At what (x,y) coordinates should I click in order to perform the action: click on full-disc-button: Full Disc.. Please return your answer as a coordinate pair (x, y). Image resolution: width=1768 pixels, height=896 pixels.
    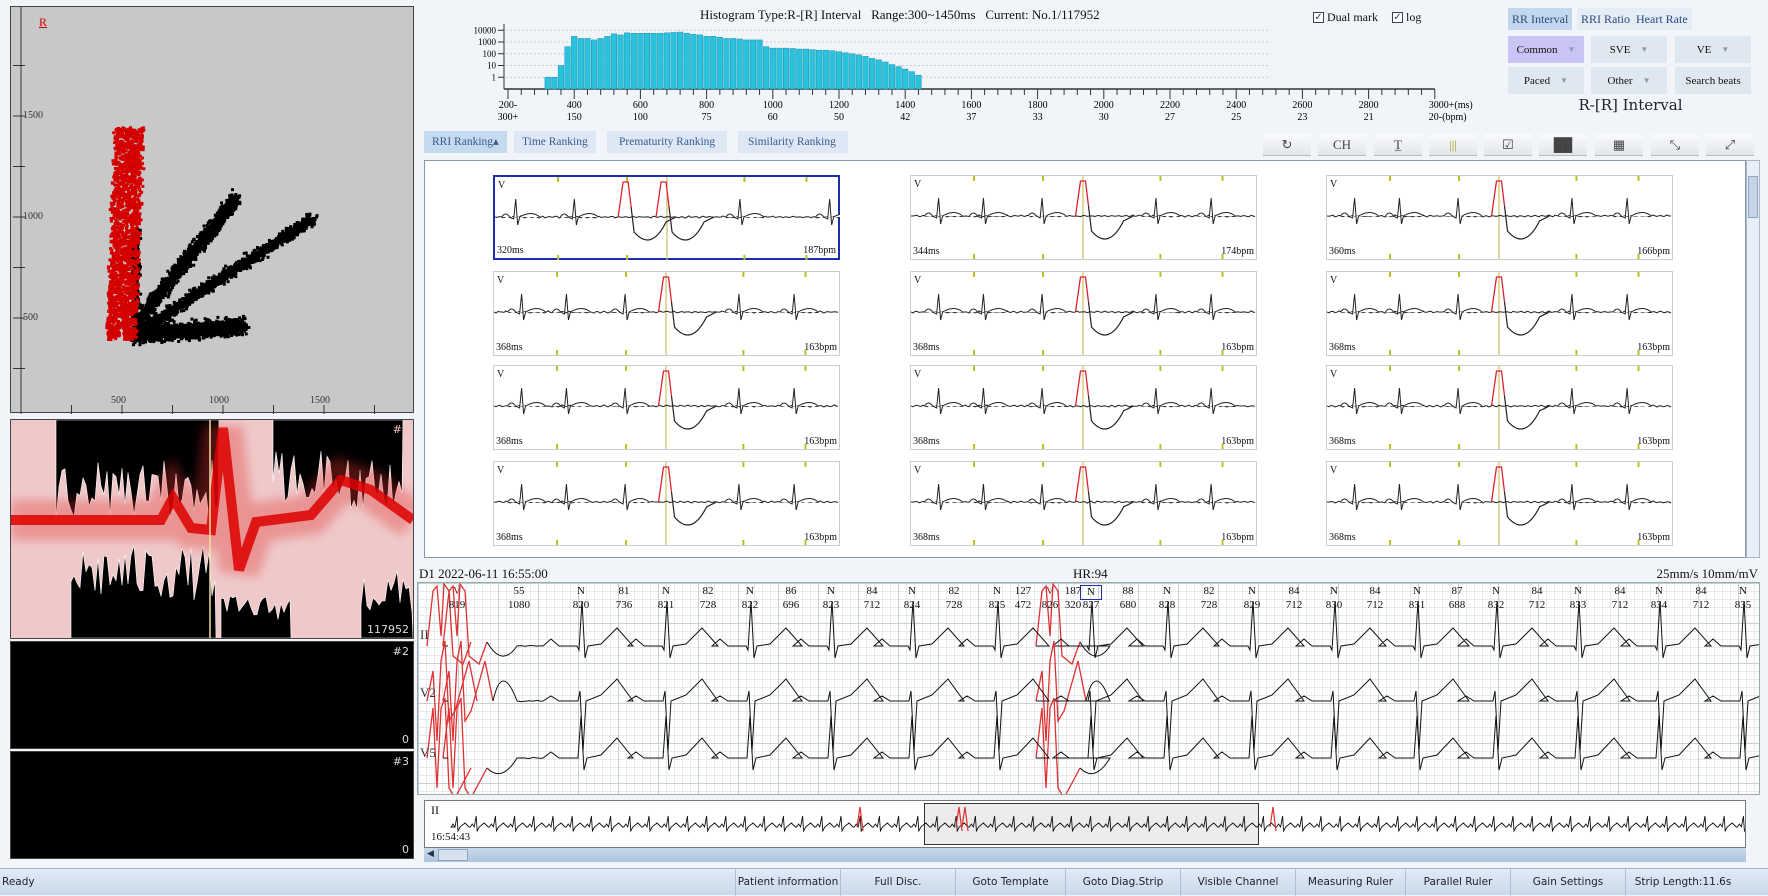
    Looking at the image, I should click on (897, 882).